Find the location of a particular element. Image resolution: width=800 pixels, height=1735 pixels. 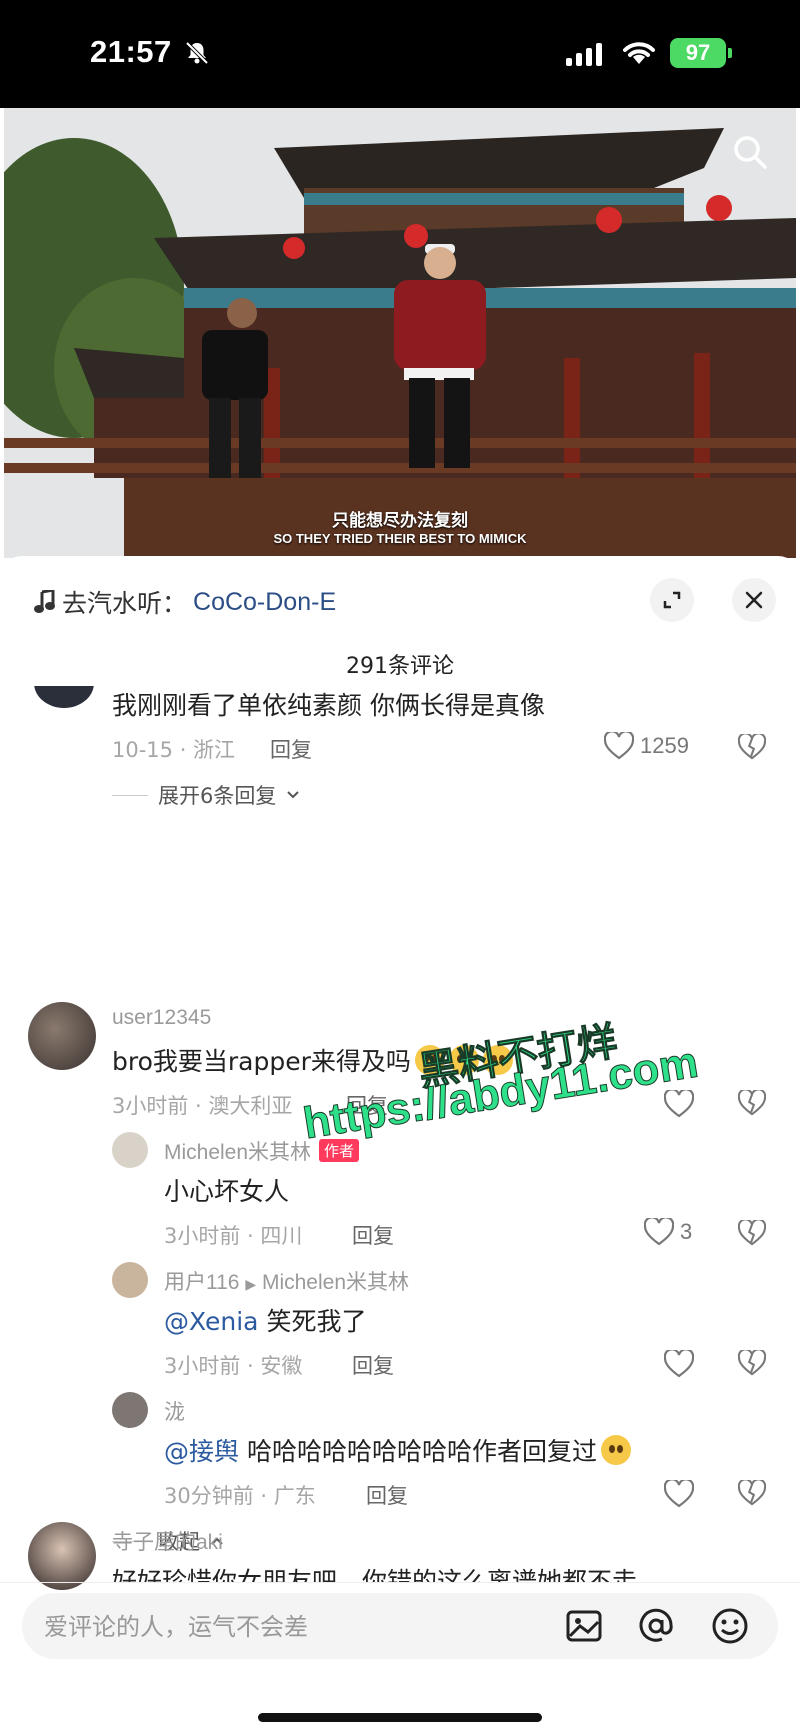

mention-link: @接舆 is located at coordinates (201, 1451).